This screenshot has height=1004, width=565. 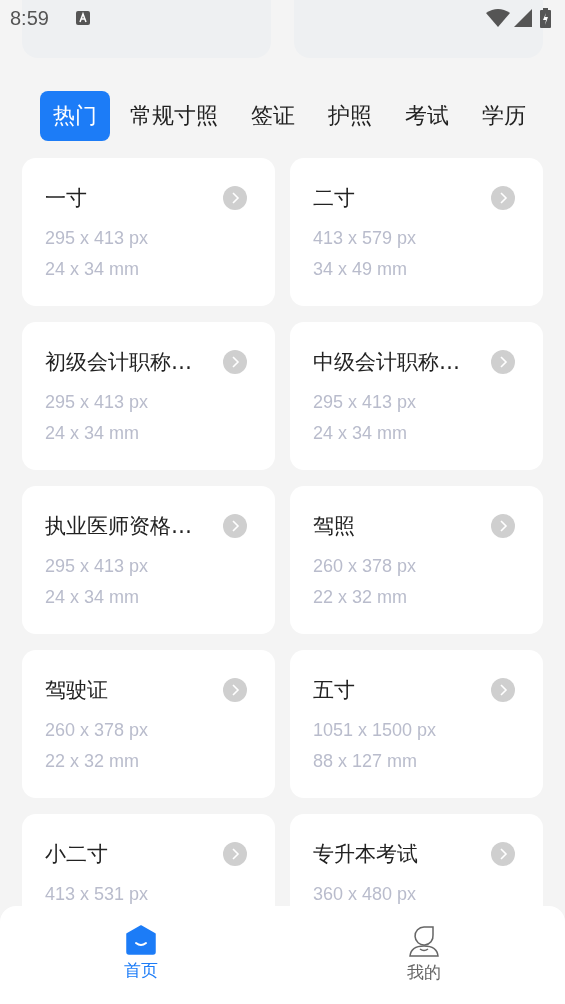 I want to click on card-title: 二寸, so click(x=334, y=198).